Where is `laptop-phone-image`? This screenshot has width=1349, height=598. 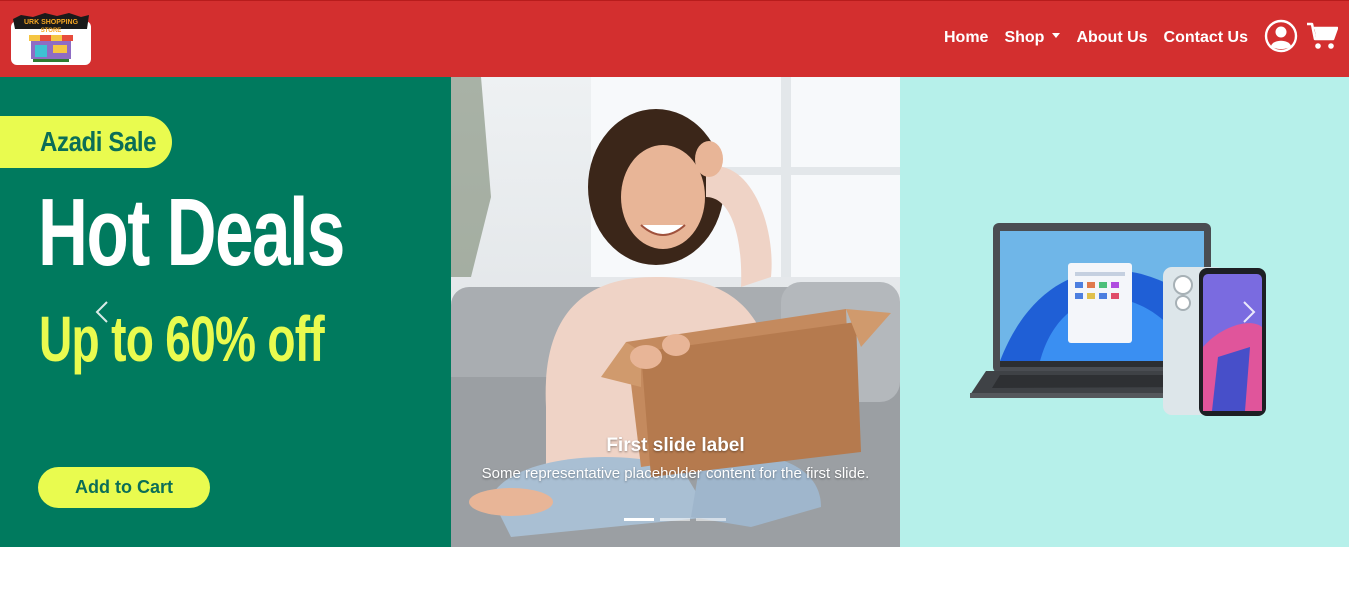 laptop-phone-image is located at coordinates (1118, 319).